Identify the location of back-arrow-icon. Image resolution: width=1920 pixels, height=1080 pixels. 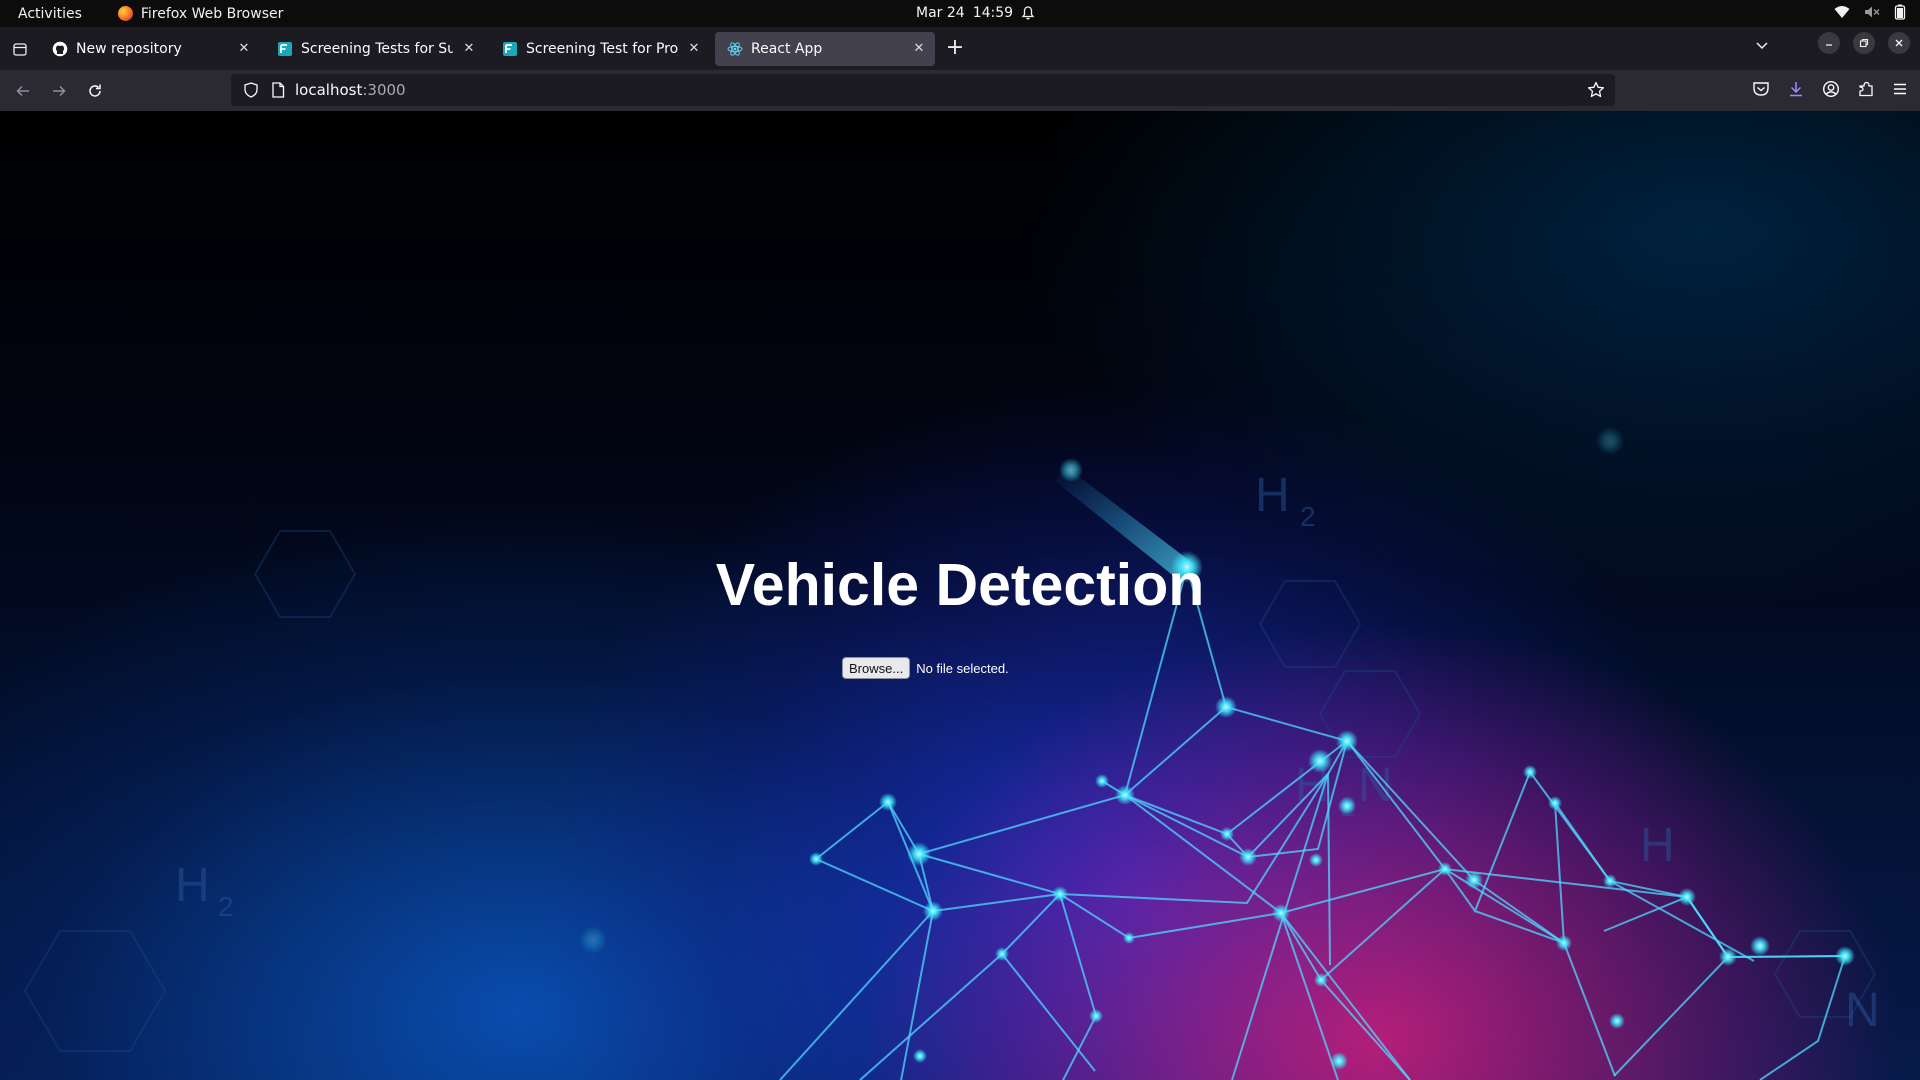
(22, 90).